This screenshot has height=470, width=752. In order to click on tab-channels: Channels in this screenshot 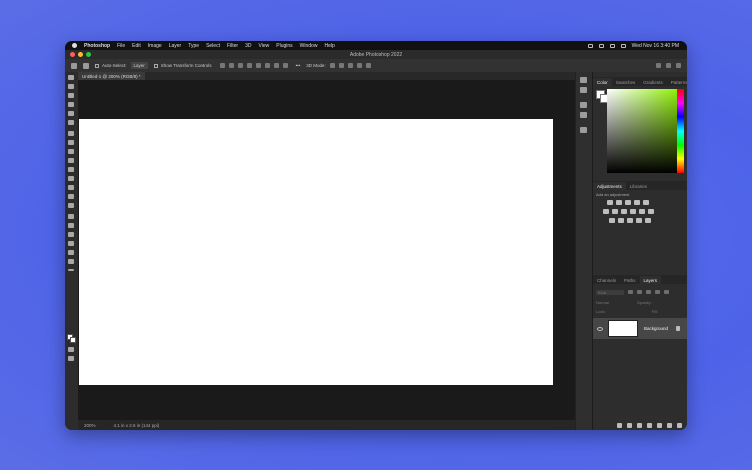, I will do `click(606, 280)`.